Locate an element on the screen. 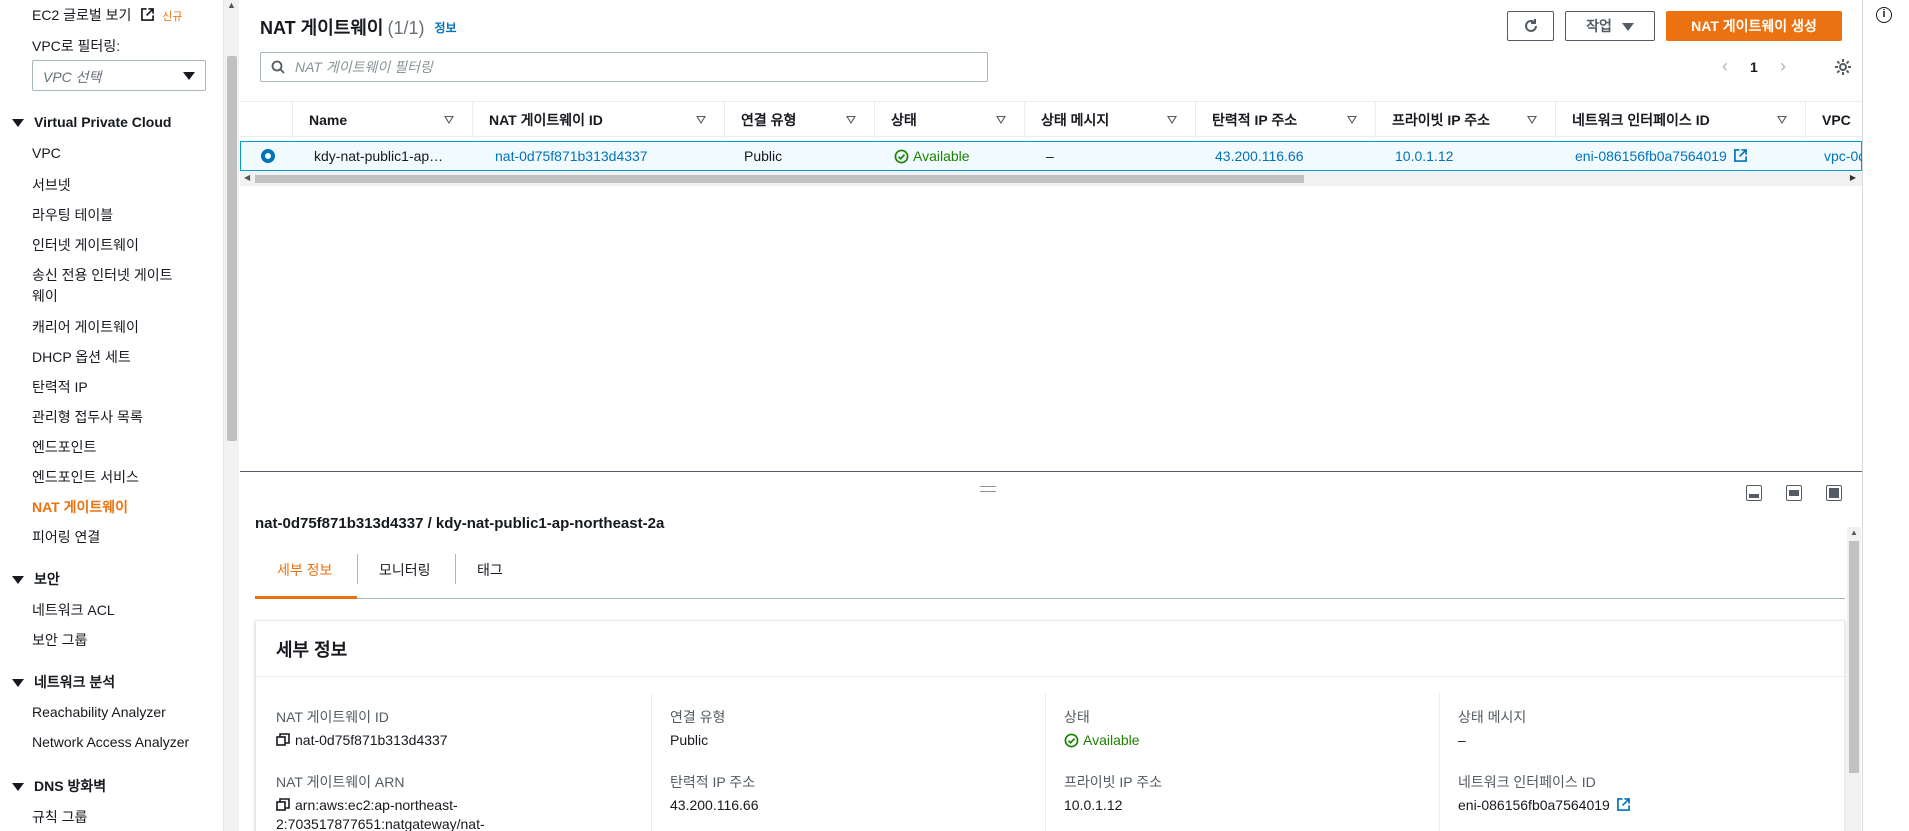  gear-icon is located at coordinates (1843, 67).